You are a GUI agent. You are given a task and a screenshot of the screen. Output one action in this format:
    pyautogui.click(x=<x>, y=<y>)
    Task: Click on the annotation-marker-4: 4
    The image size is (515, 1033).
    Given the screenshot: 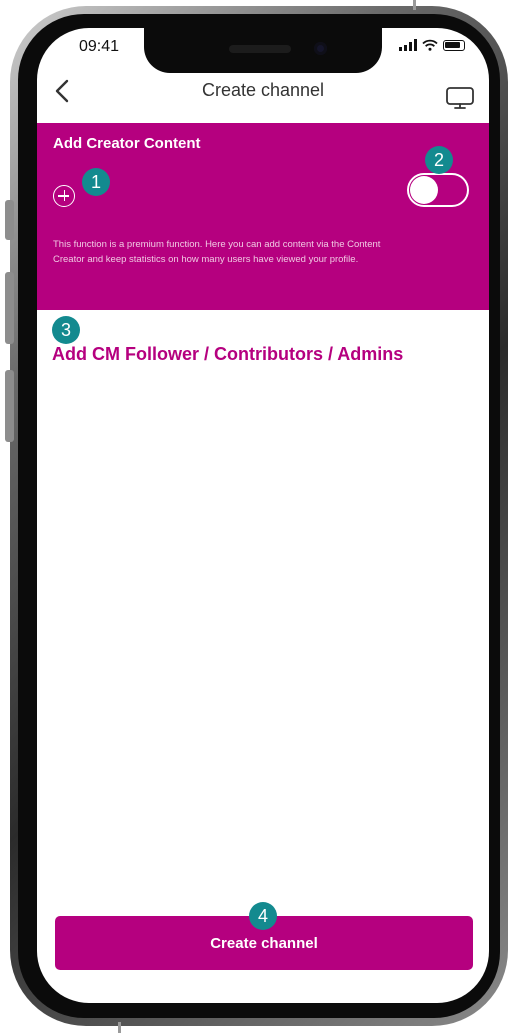 What is the action you would take?
    pyautogui.click(x=263, y=916)
    